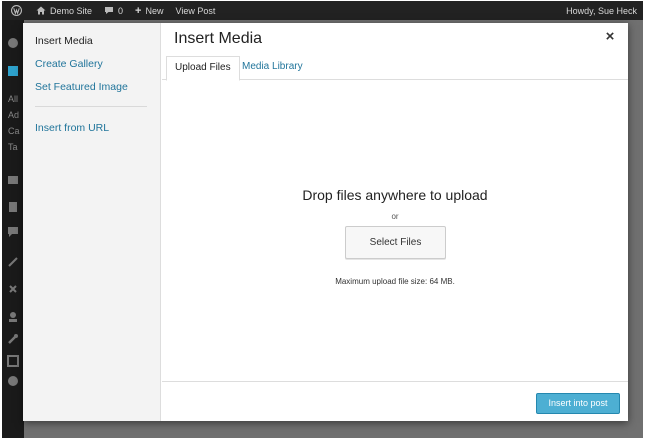 This screenshot has width=646, height=441. Describe the element at coordinates (13, 179) in the screenshot. I see `media-icon` at that location.